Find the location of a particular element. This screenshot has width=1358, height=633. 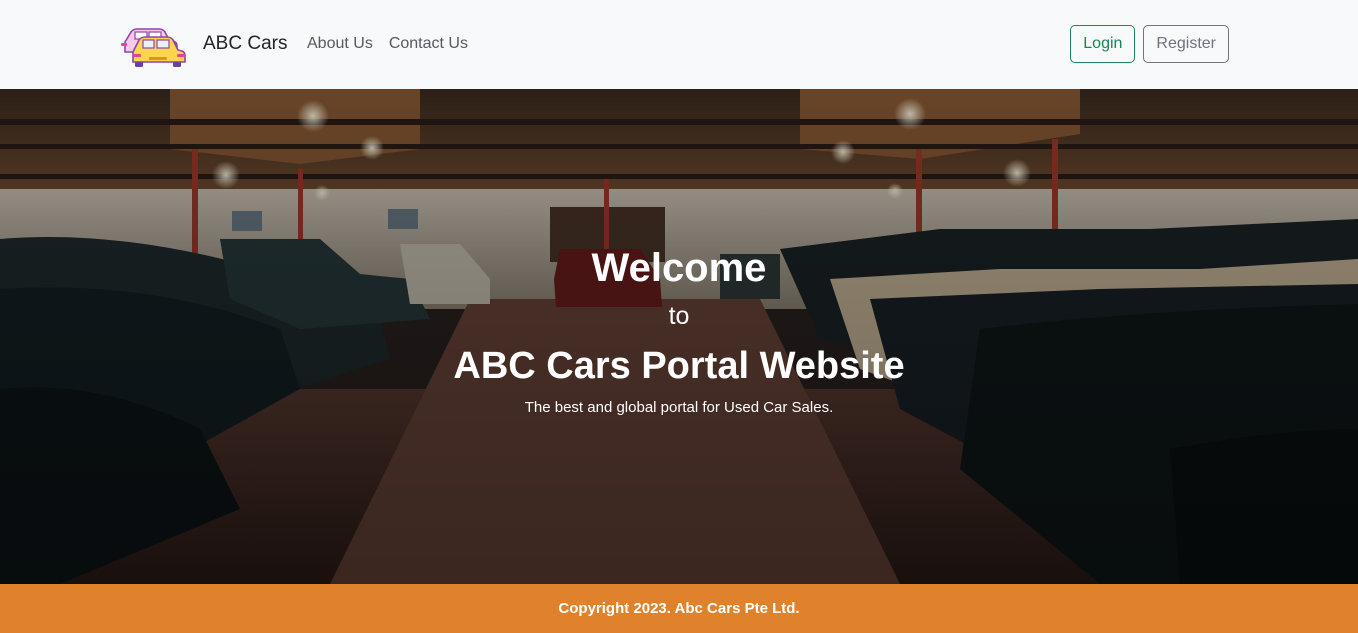

car-logo-icon is located at coordinates (153, 47).